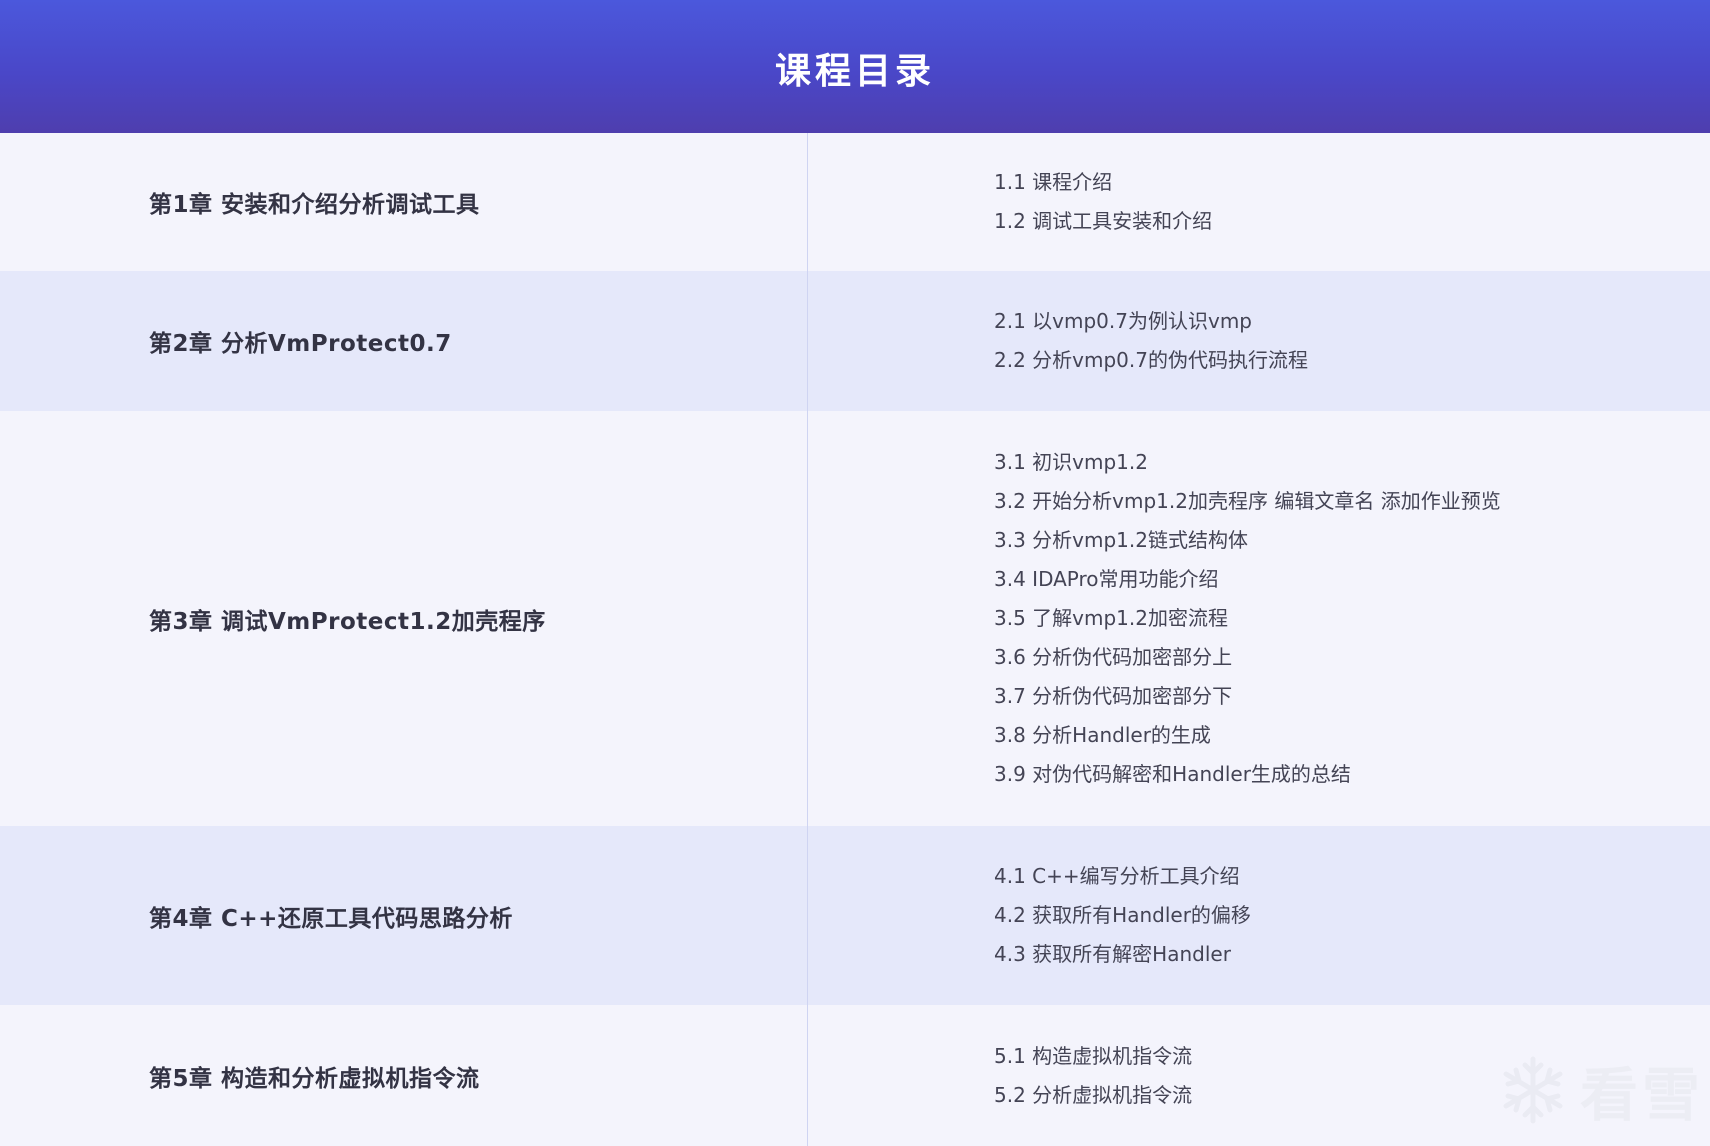 The height and width of the screenshot is (1146, 1710). I want to click on watermark: 看雪, so click(1601, 1090).